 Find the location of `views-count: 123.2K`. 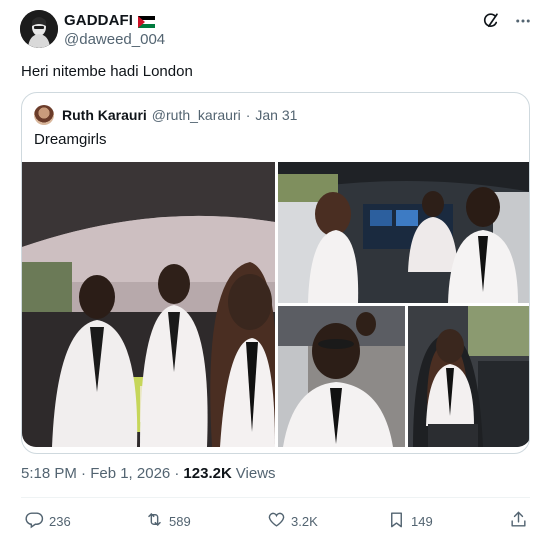

views-count: 123.2K is located at coordinates (207, 473).